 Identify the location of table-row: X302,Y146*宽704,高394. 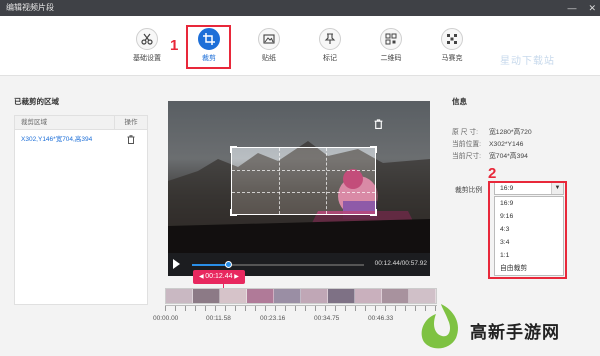
(81, 140).